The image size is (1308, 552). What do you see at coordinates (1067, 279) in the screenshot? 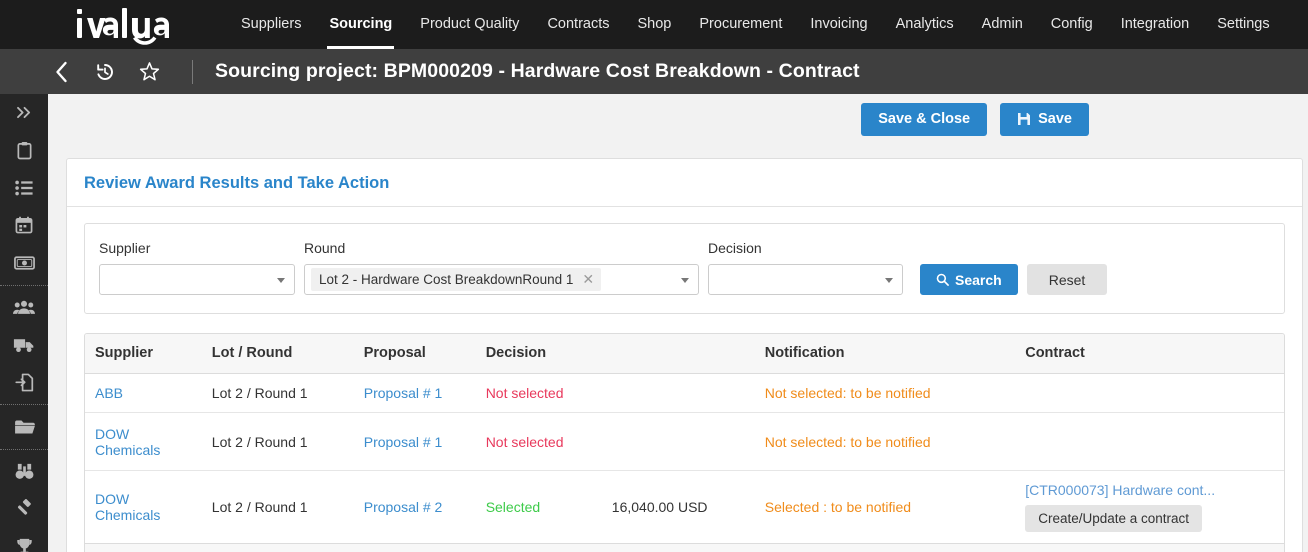
I see `reset-button: Reset` at bounding box center [1067, 279].